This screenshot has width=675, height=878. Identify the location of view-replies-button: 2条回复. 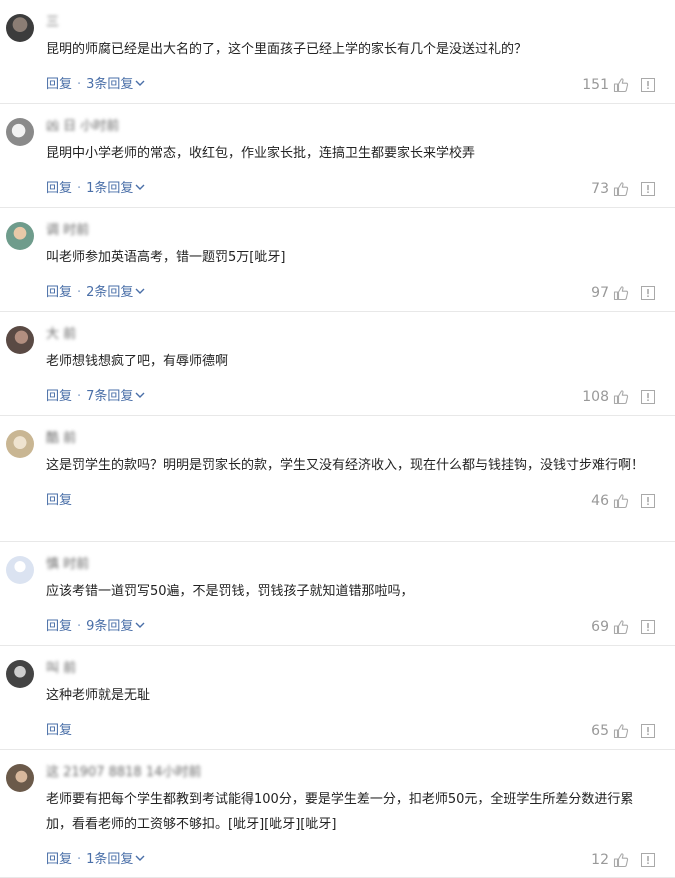
(115, 292).